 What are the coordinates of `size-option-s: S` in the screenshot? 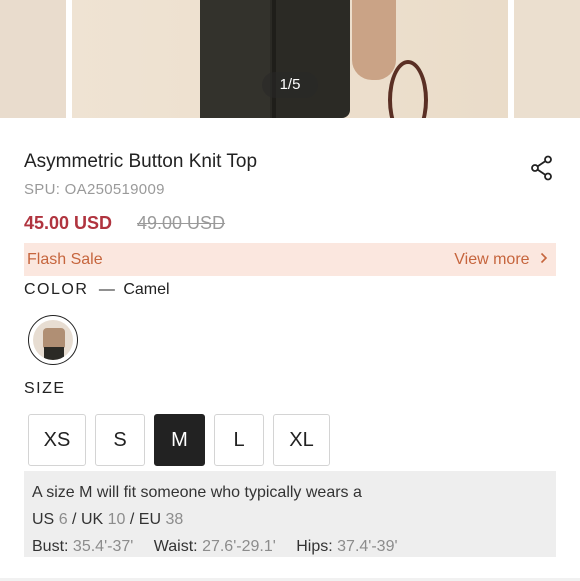 It's located at (120, 440).